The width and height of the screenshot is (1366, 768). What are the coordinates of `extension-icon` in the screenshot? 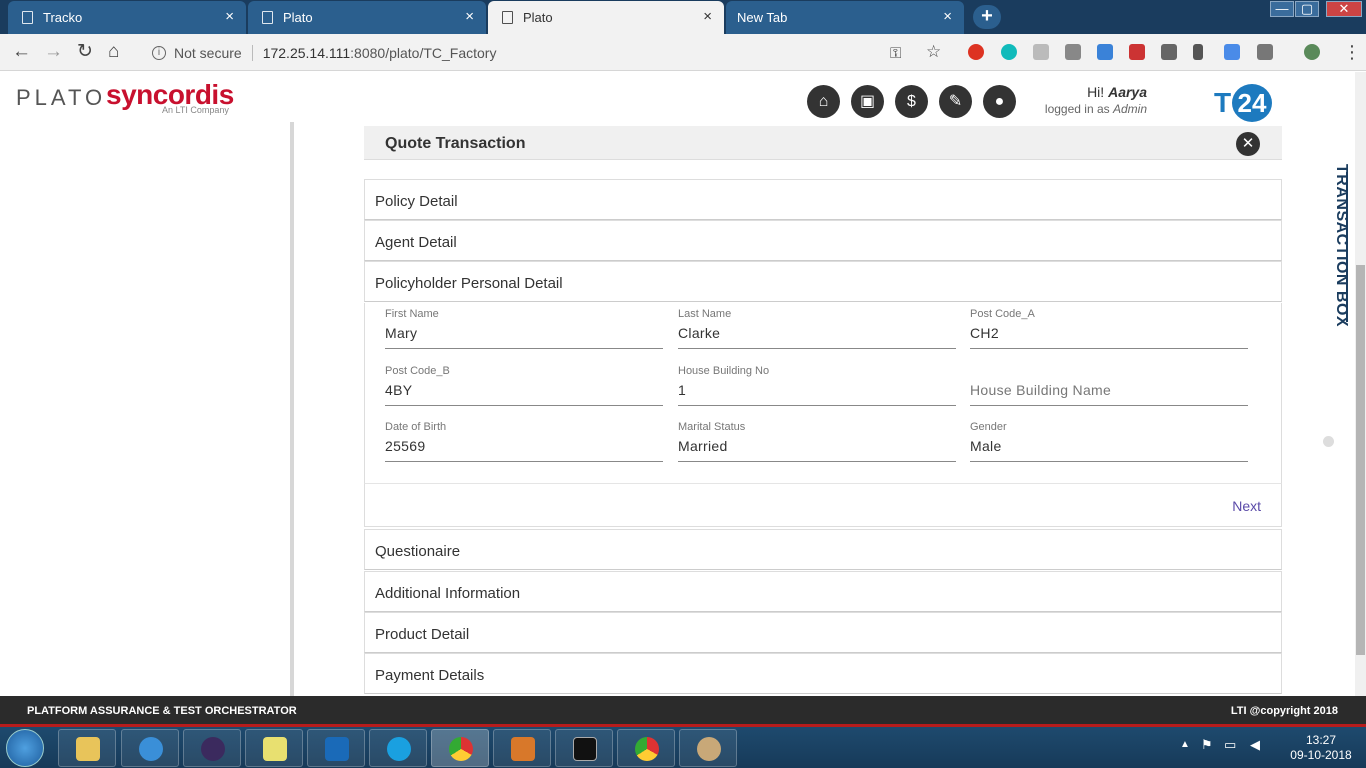 It's located at (1041, 52).